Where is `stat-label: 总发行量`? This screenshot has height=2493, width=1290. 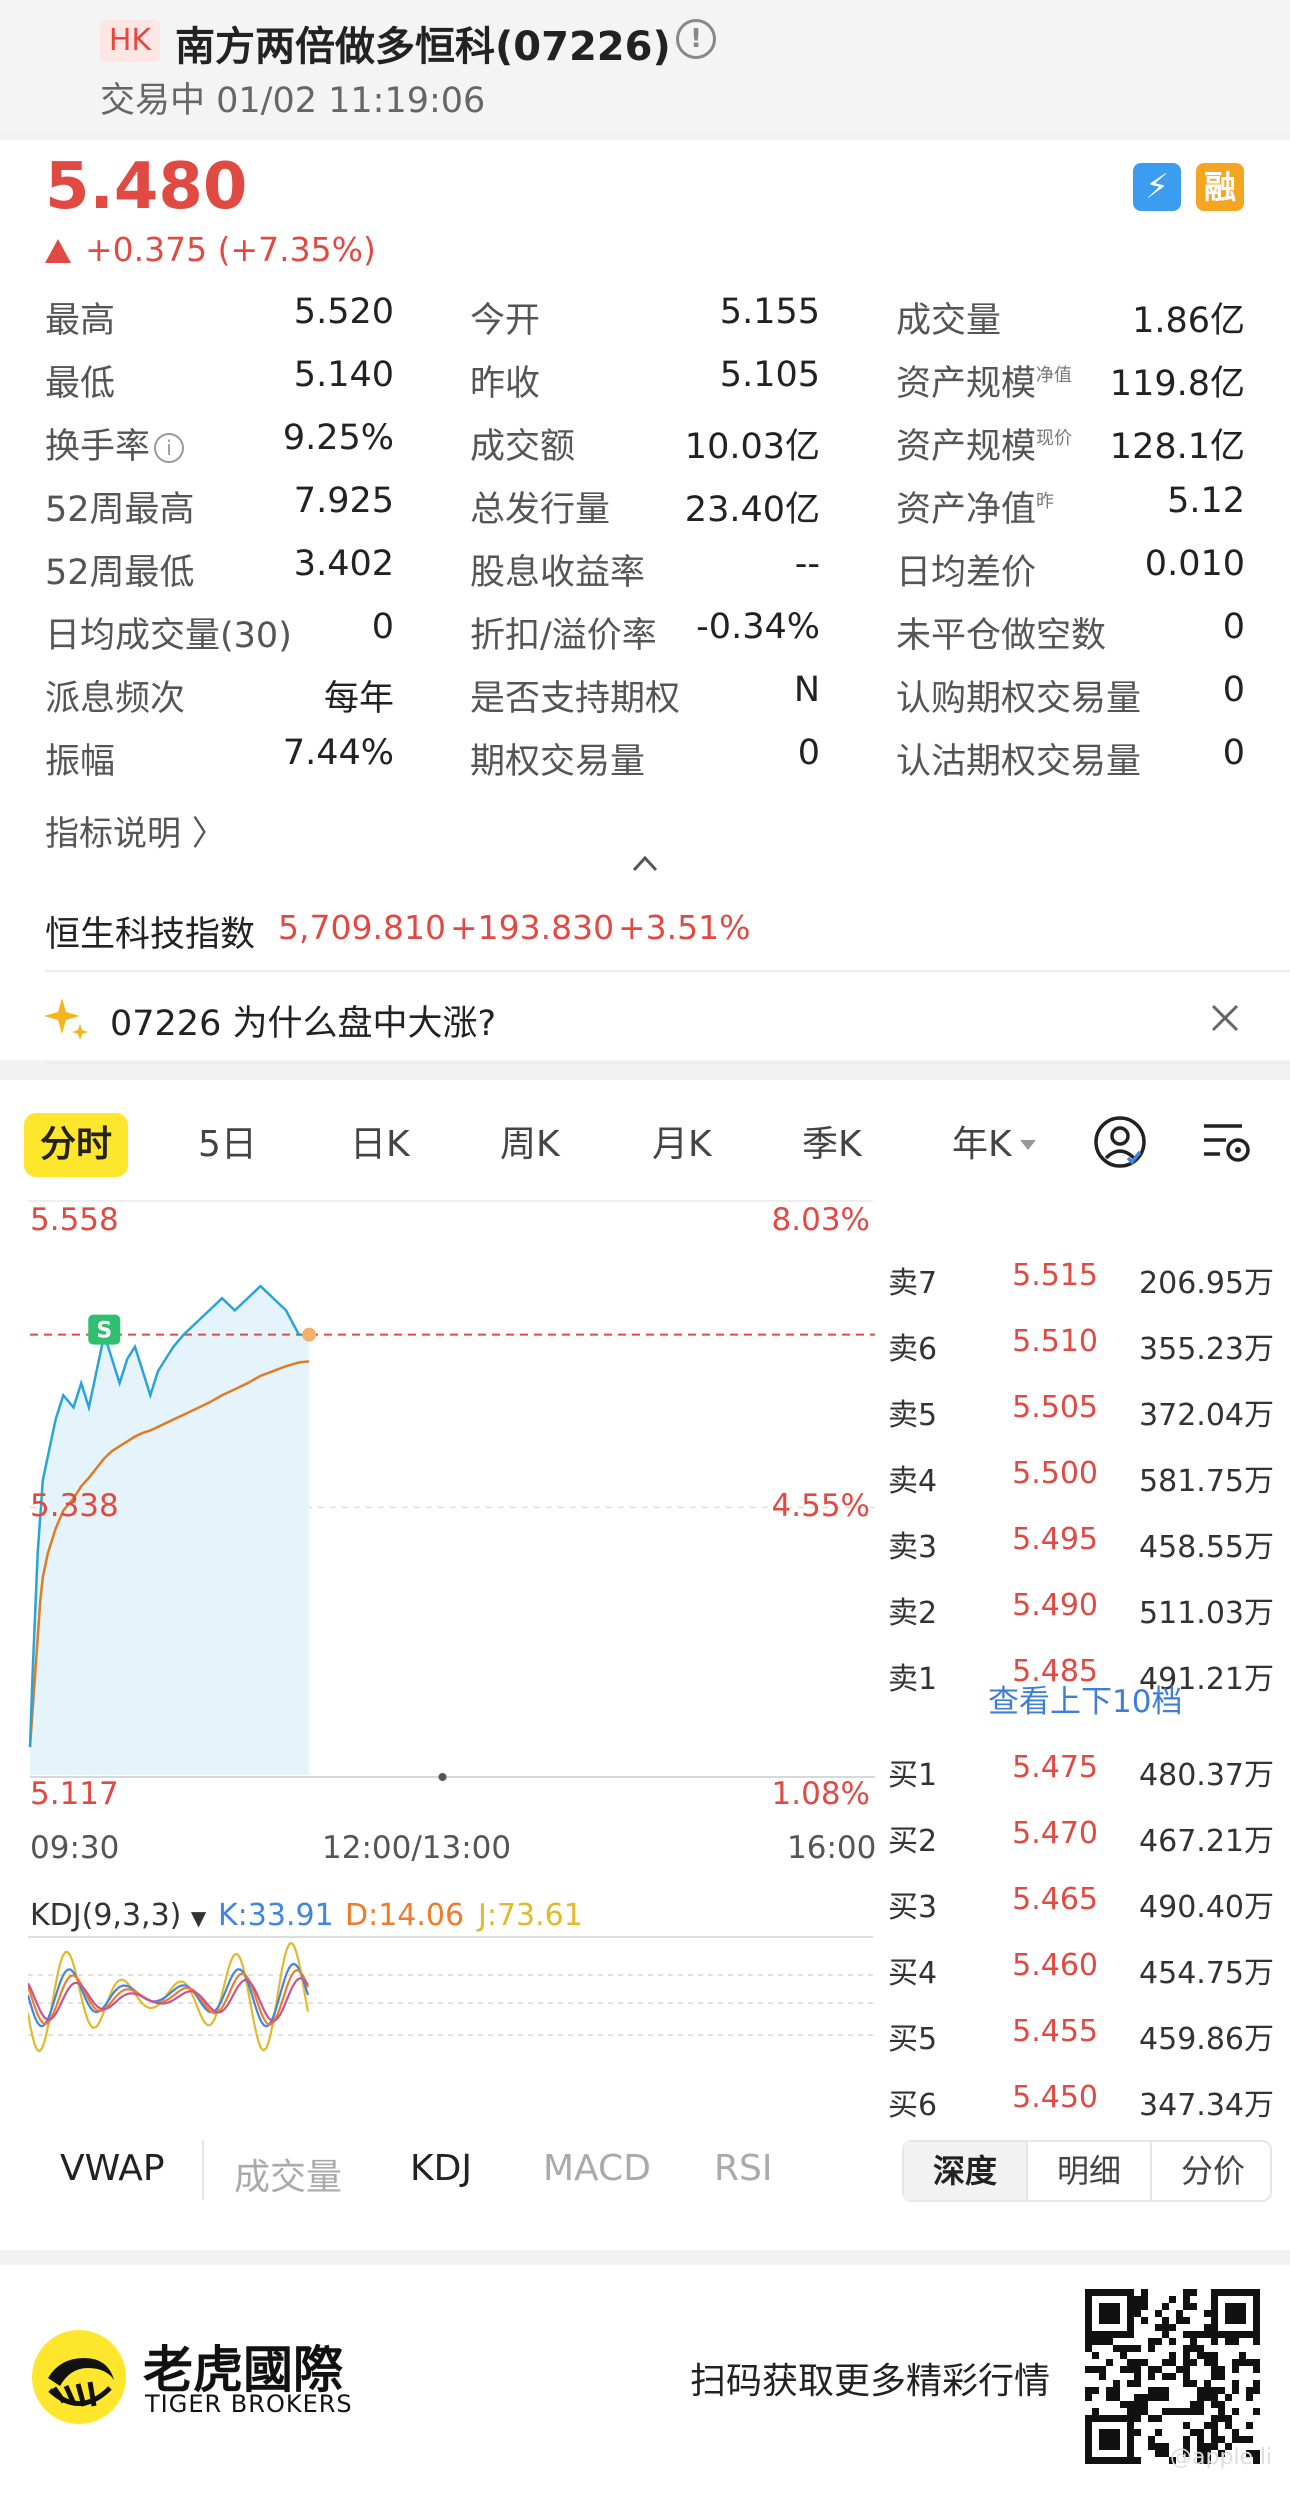 stat-label: 总发行量 is located at coordinates (540, 506).